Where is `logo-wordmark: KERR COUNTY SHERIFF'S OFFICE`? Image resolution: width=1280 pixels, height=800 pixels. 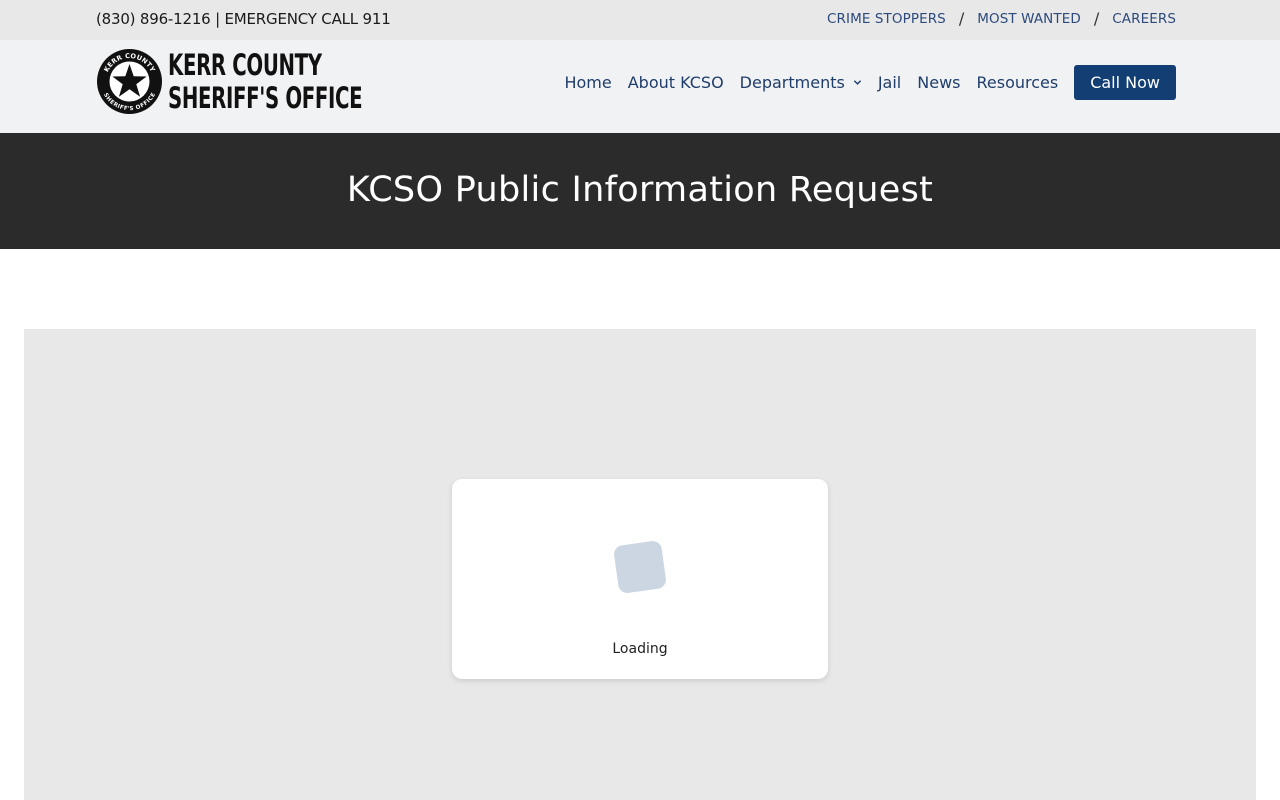 logo-wordmark: KERR COUNTY SHERIFF'S OFFICE is located at coordinates (265, 81).